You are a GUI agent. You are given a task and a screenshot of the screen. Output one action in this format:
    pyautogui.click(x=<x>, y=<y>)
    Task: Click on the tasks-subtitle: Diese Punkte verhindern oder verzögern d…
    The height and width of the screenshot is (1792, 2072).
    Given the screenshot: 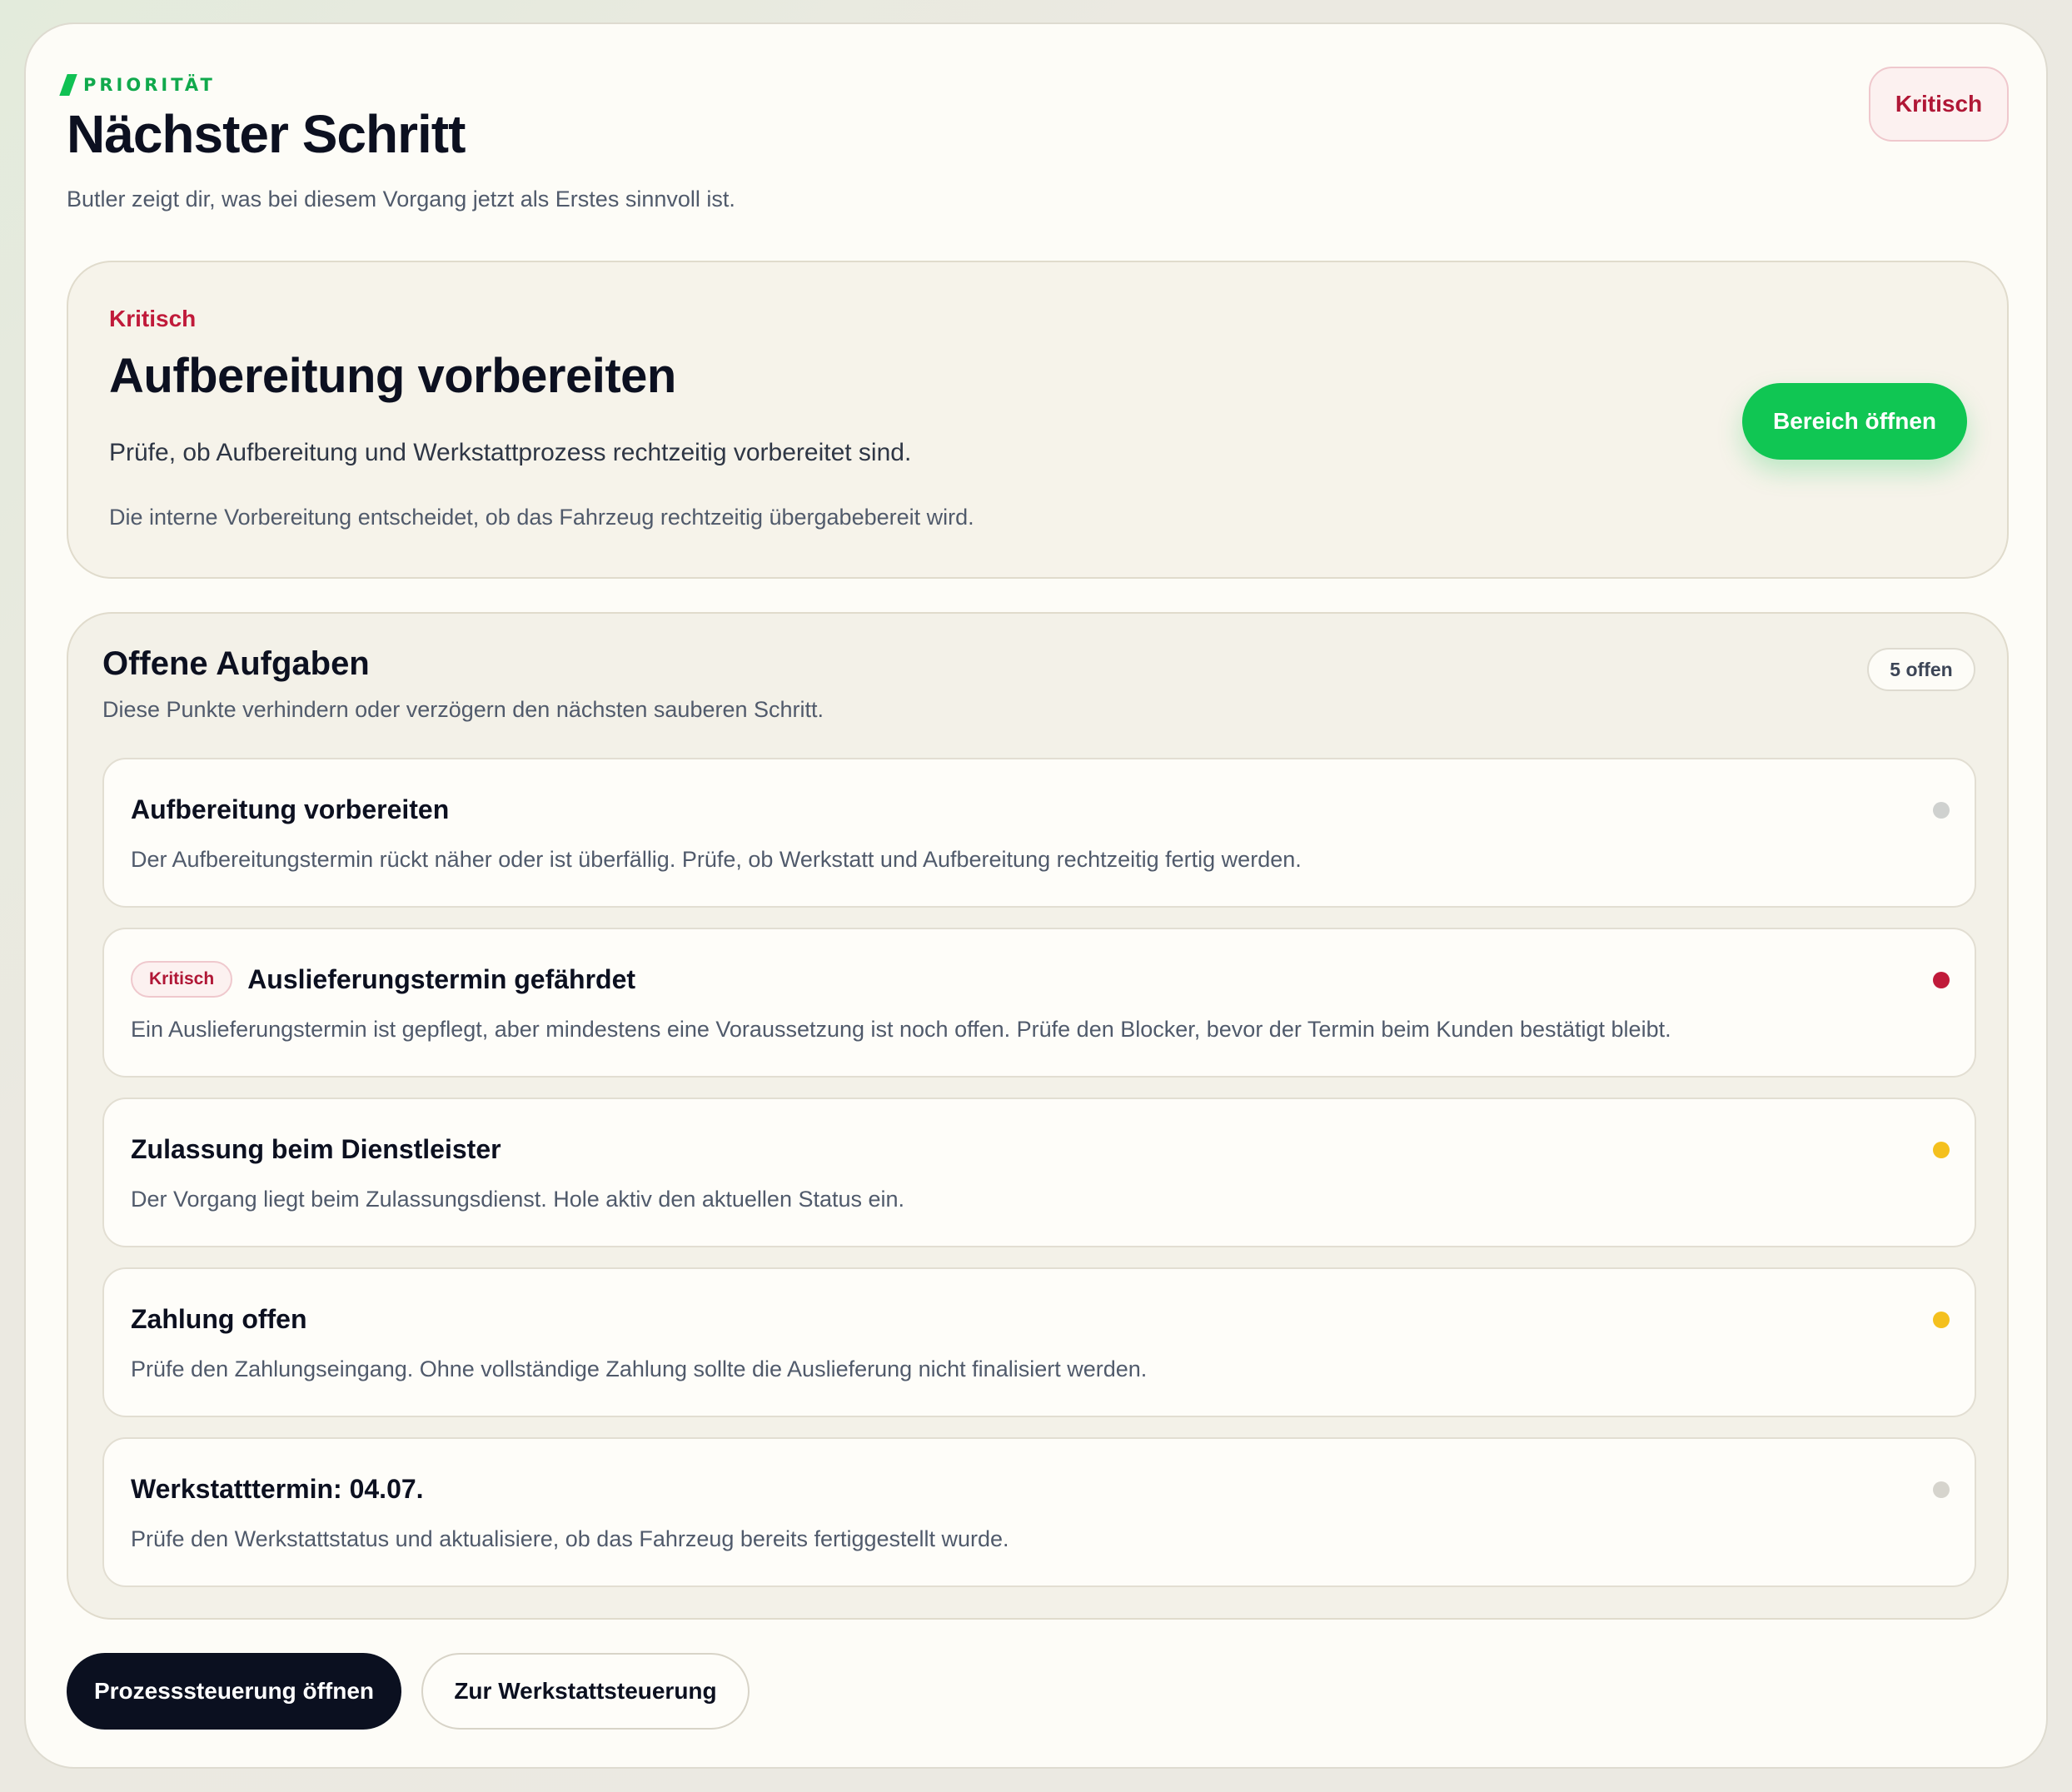 What is the action you would take?
    pyautogui.click(x=463, y=710)
    